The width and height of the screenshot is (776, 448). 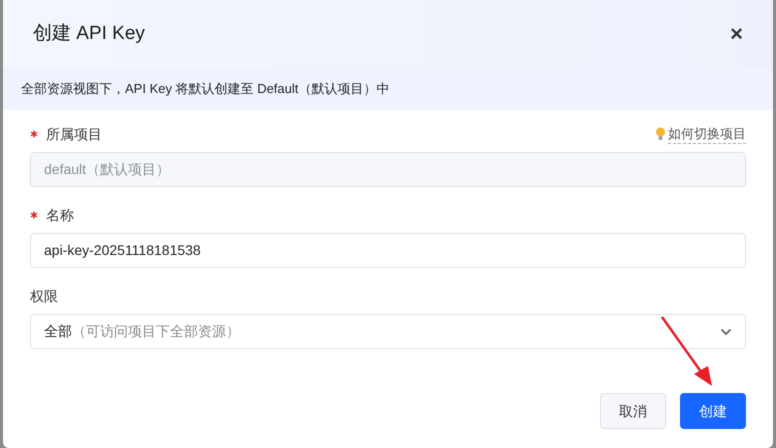 I want to click on field-label: 名称, so click(x=60, y=215).